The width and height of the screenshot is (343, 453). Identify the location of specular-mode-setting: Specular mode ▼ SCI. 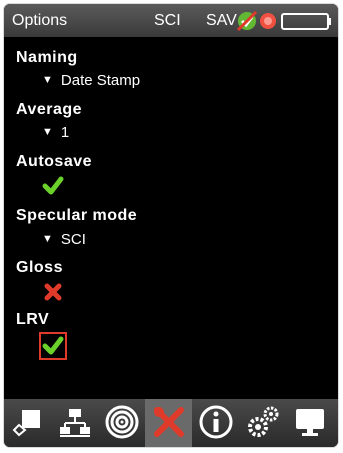
(166, 227).